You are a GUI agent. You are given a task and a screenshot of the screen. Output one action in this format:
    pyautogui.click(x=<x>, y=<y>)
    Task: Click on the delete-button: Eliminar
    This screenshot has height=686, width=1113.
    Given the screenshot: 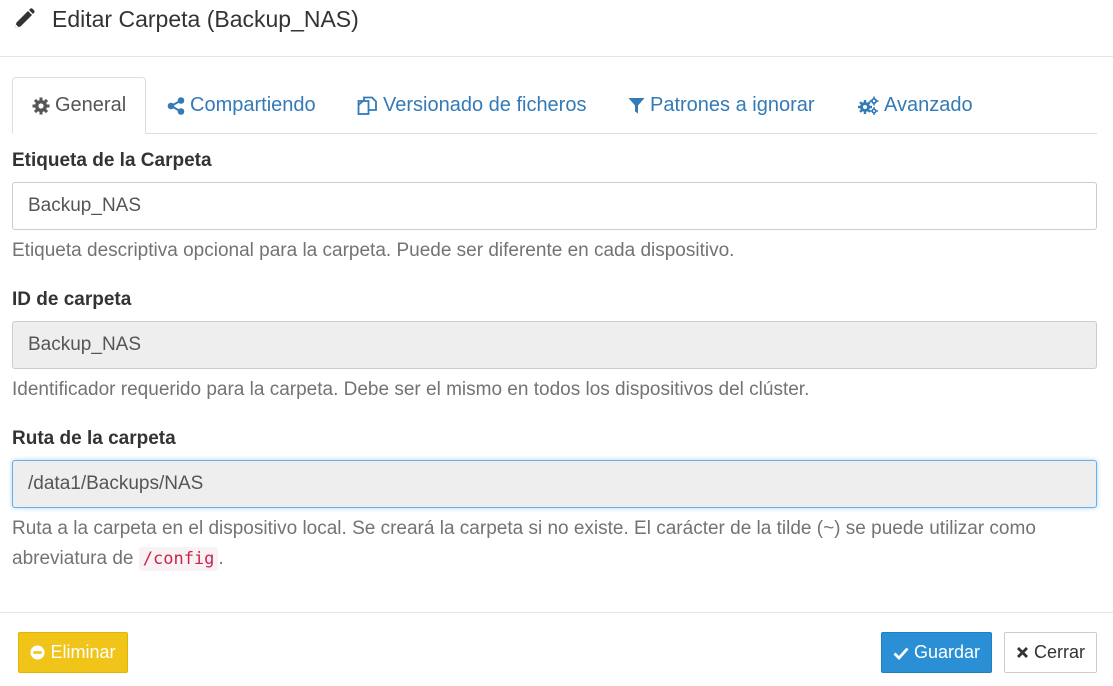 What is the action you would take?
    pyautogui.click(x=73, y=652)
    